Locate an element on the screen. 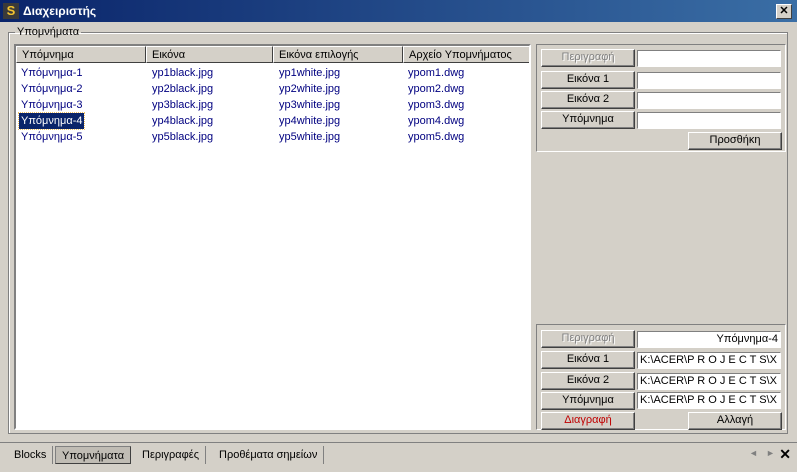 The image size is (797, 472). cell-select-image: yp5white.jpg is located at coordinates (310, 137).